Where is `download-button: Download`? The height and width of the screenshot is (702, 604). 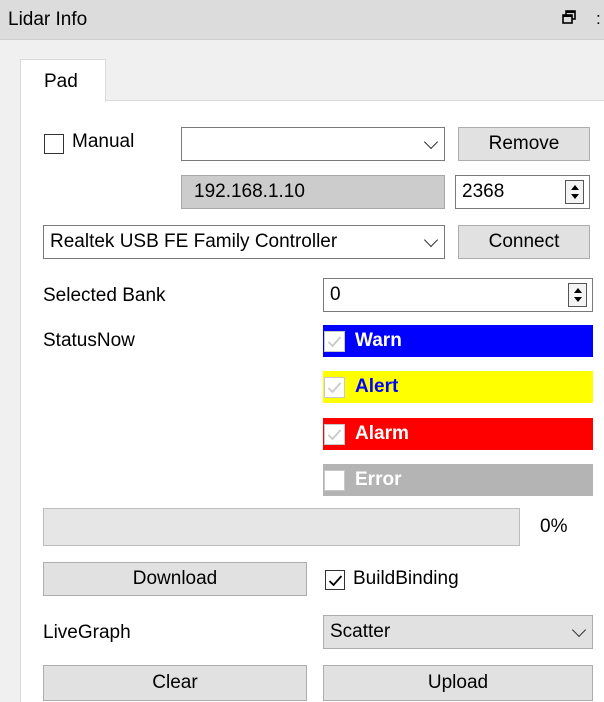
download-button: Download is located at coordinates (175, 579).